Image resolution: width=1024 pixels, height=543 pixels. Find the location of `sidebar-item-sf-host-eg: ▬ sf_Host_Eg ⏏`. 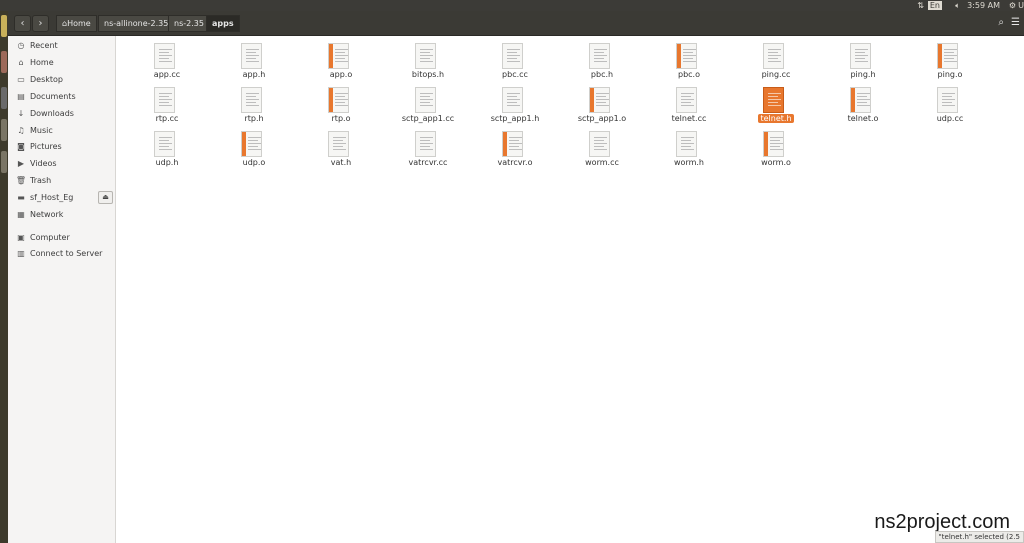

sidebar-item-sf-host-eg: ▬ sf_Host_Eg ⏏ is located at coordinates (62, 198).